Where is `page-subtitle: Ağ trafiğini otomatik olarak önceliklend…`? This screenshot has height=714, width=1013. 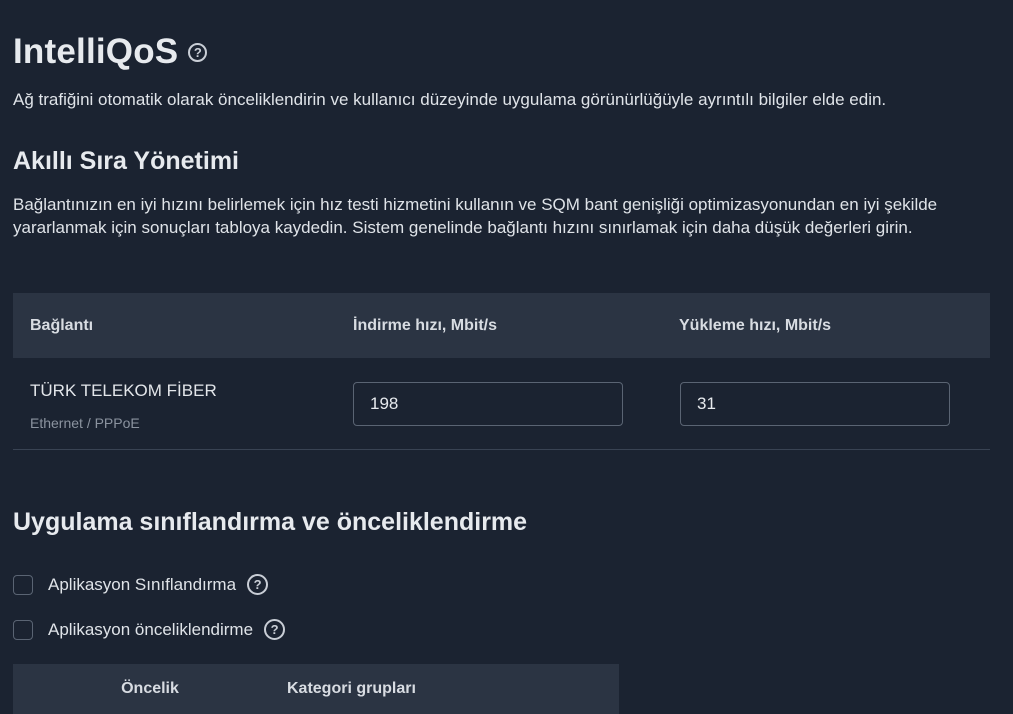 page-subtitle: Ağ trafiğini otomatik olarak önceliklend… is located at coordinates (450, 99).